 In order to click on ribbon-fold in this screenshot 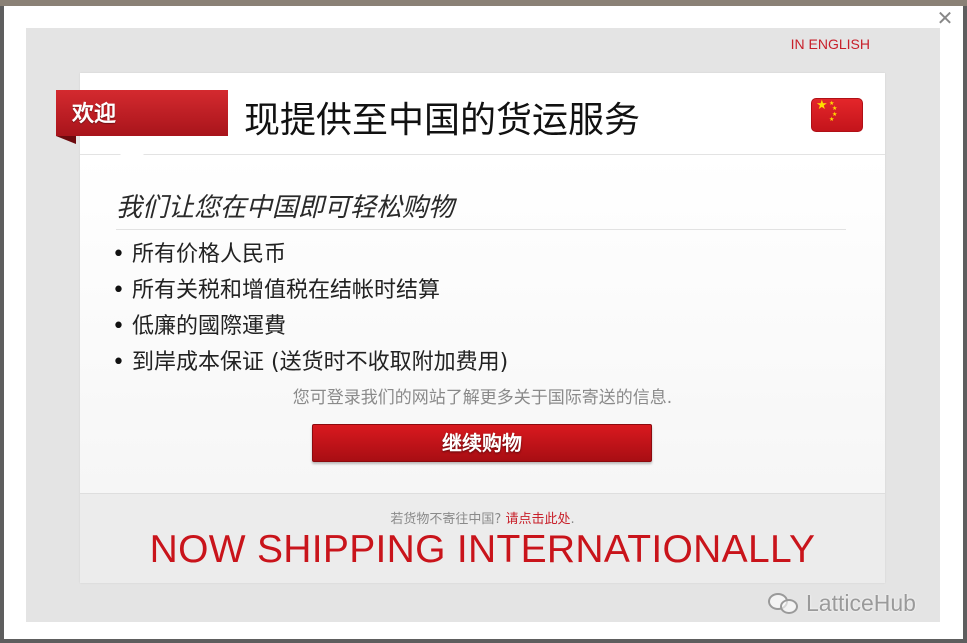, I will do `click(66, 140)`.